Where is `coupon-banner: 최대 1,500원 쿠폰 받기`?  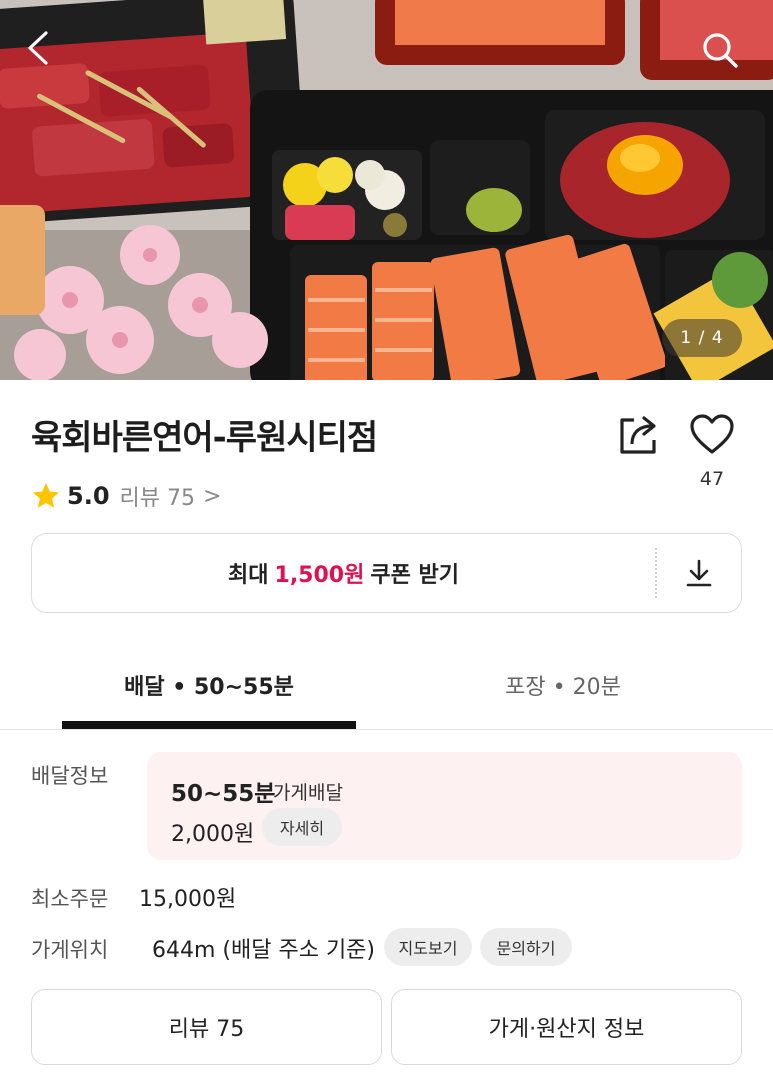 coupon-banner: 최대 1,500원 쿠폰 받기 is located at coordinates (386, 573).